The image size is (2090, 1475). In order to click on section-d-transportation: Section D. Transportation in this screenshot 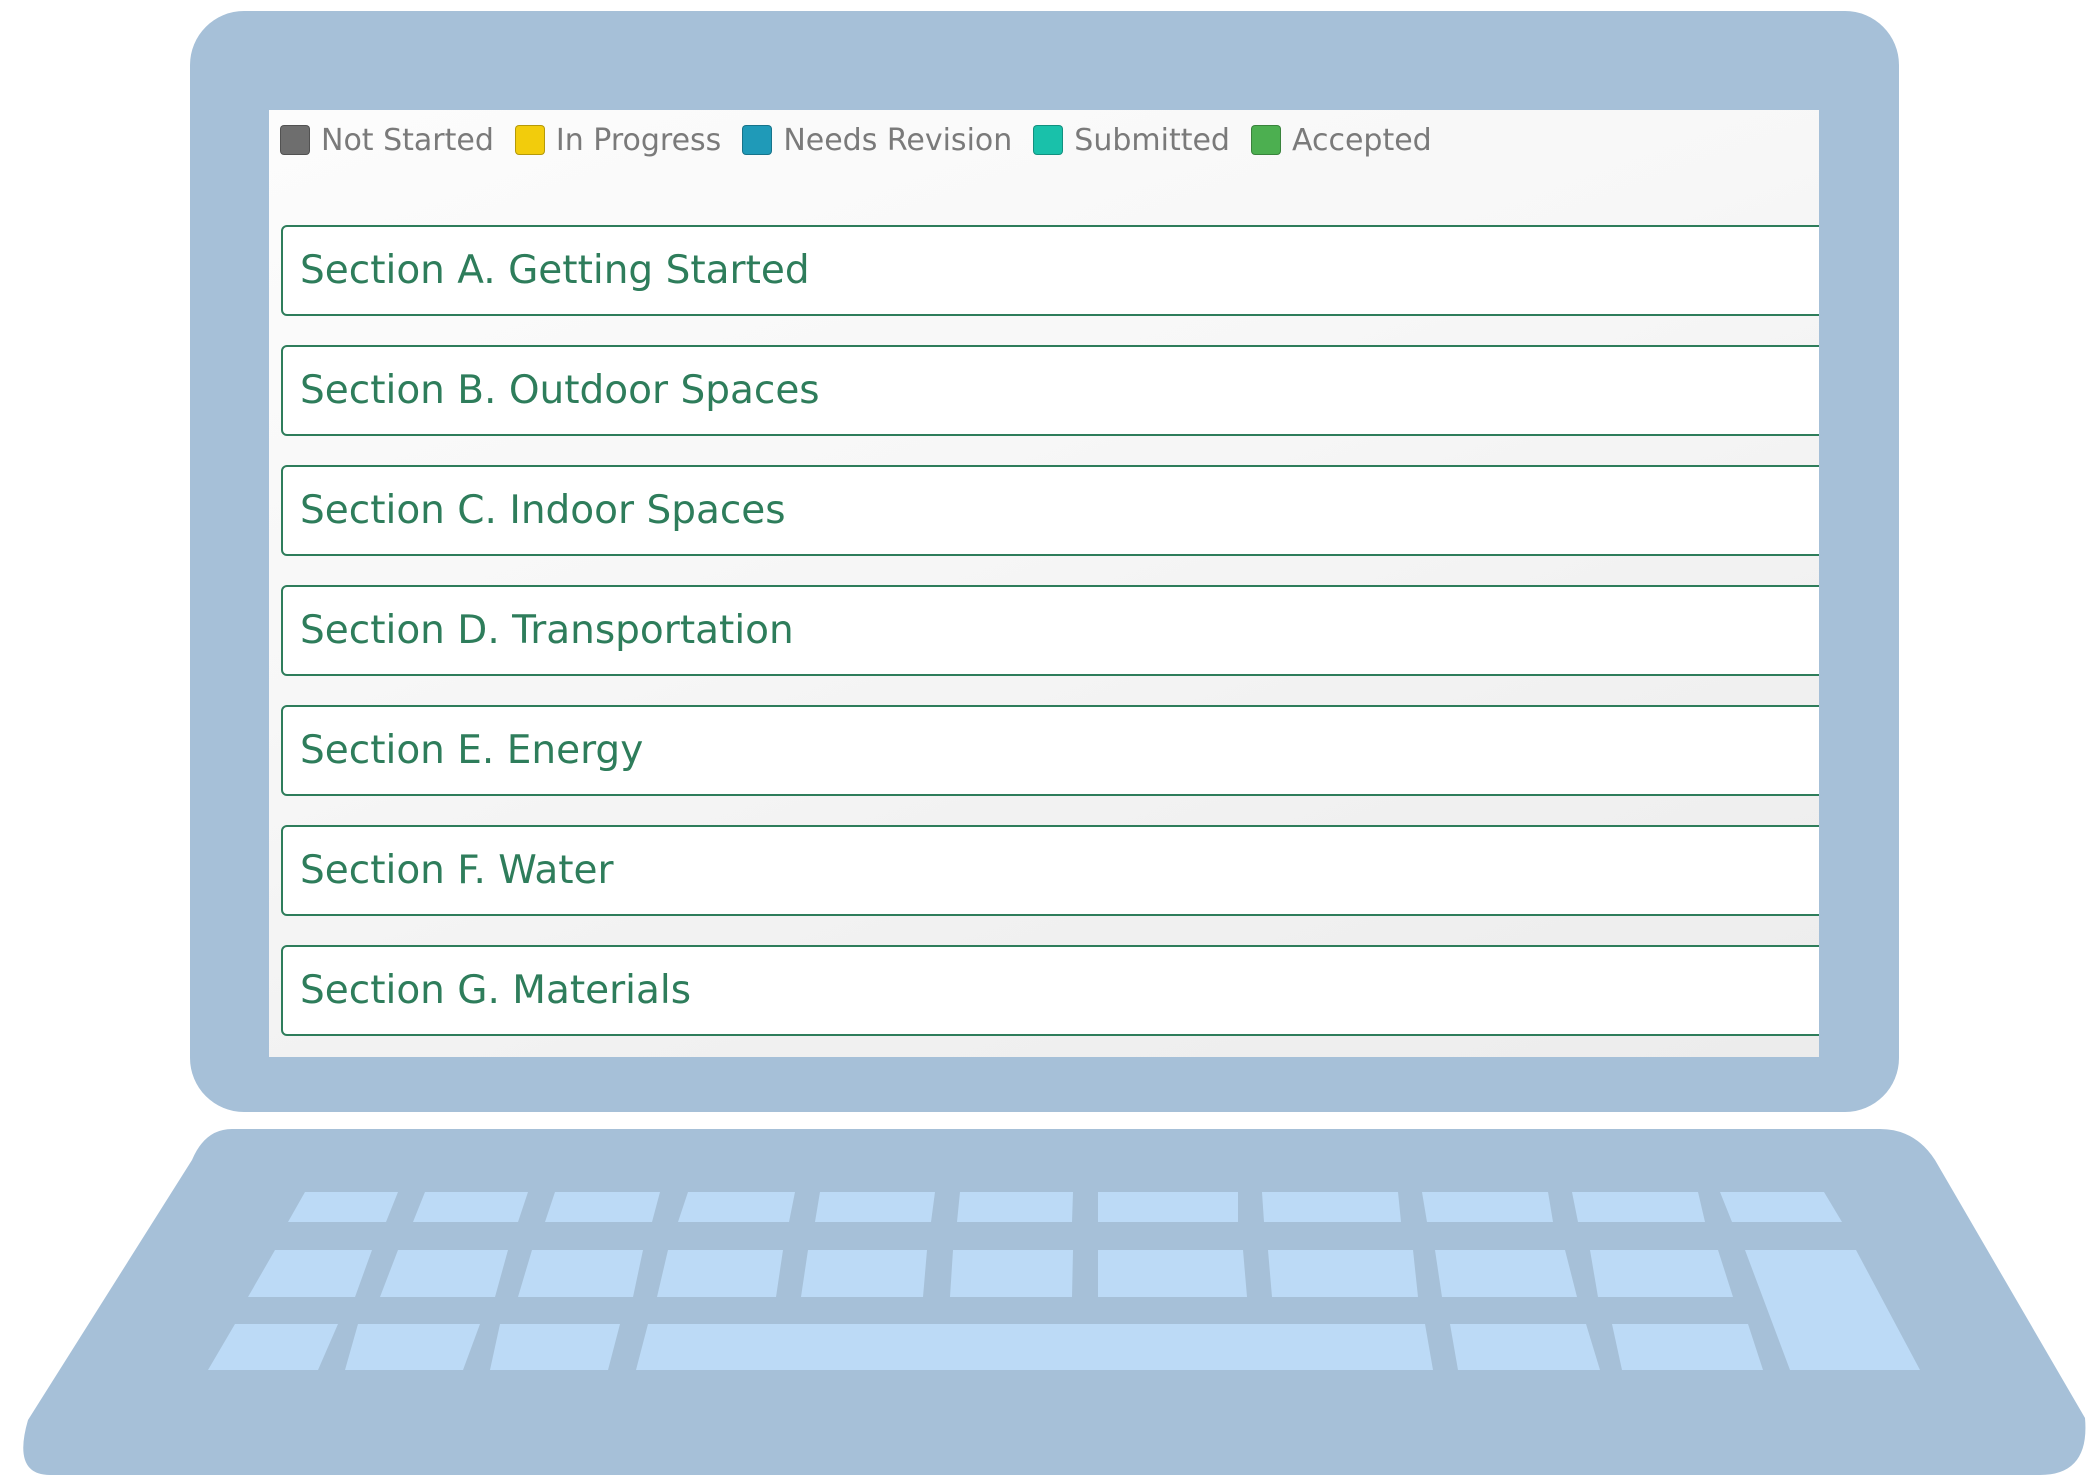, I will do `click(1050, 630)`.